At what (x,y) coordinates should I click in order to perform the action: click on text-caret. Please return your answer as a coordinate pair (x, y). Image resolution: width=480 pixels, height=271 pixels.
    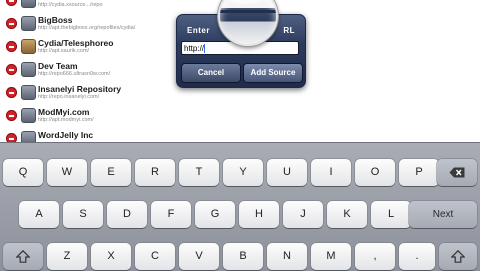
    Looking at the image, I should click on (205, 49).